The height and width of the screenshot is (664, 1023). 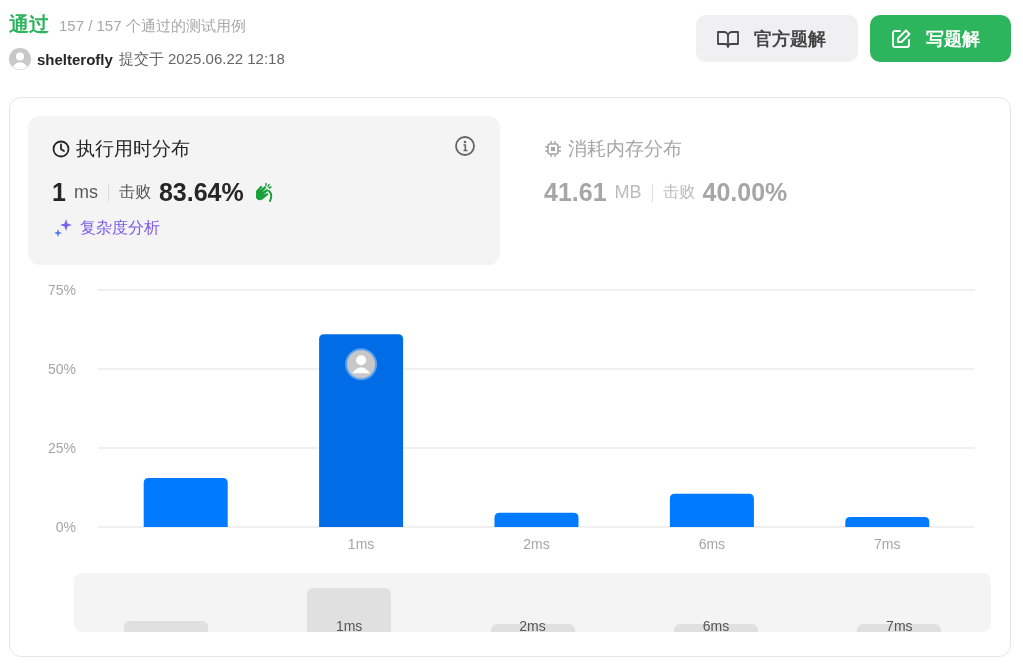 What do you see at coordinates (152, 26) in the screenshot?
I see `testcase-count: 157 / 157 个通过的测试用例` at bounding box center [152, 26].